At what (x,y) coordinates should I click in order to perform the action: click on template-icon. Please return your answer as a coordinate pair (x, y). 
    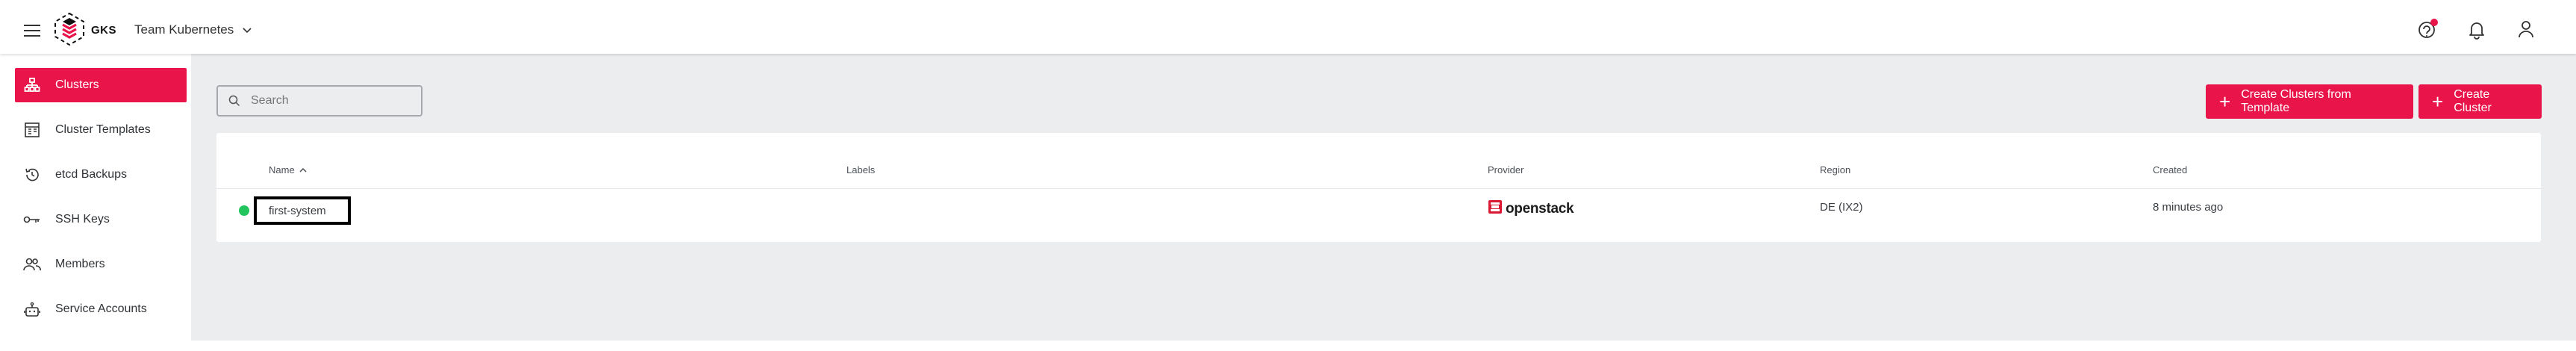
    Looking at the image, I should click on (32, 130).